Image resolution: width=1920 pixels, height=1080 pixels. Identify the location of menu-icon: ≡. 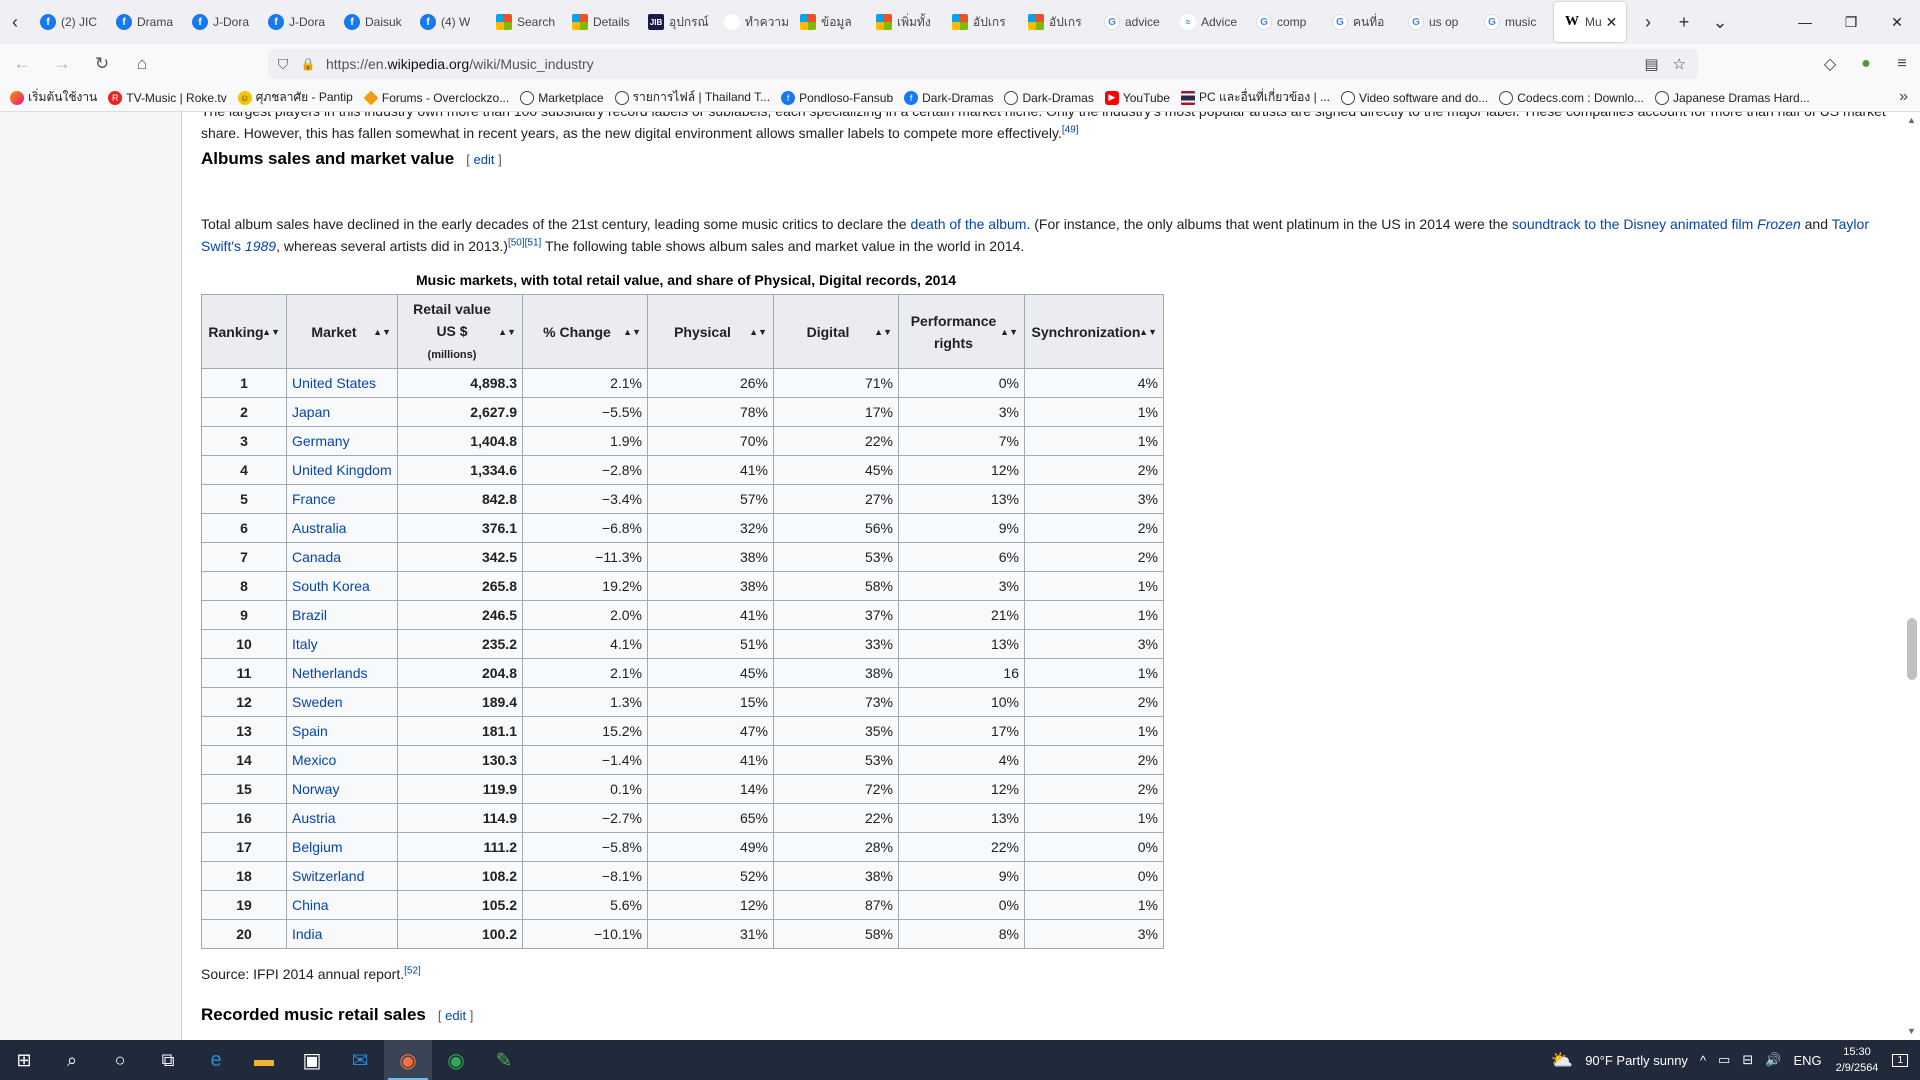
(1902, 64).